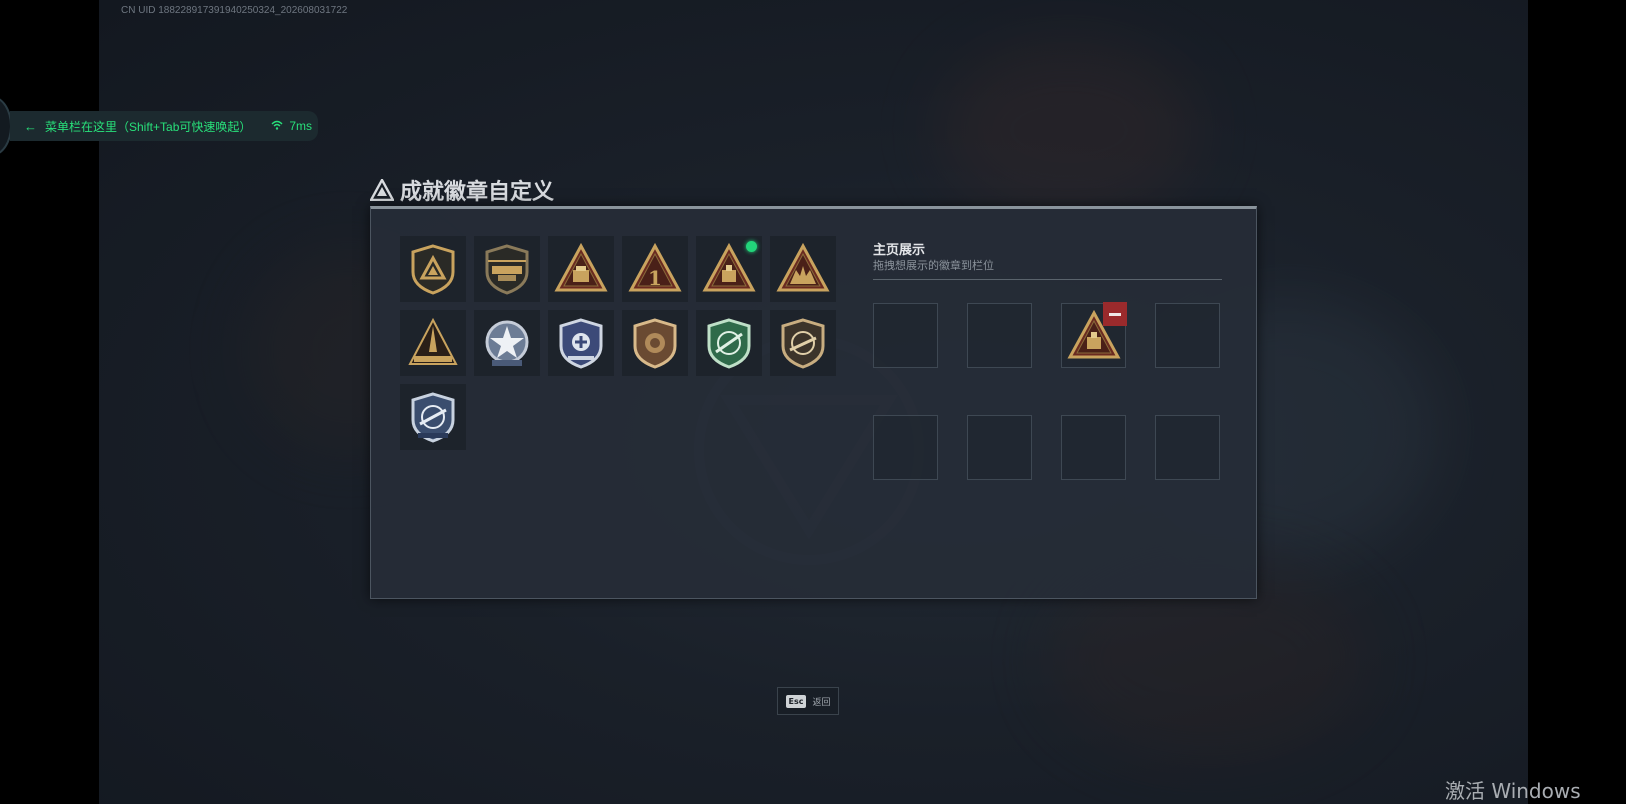 The image size is (1626, 804). I want to click on number-one-badge-icon: 1, so click(655, 267).